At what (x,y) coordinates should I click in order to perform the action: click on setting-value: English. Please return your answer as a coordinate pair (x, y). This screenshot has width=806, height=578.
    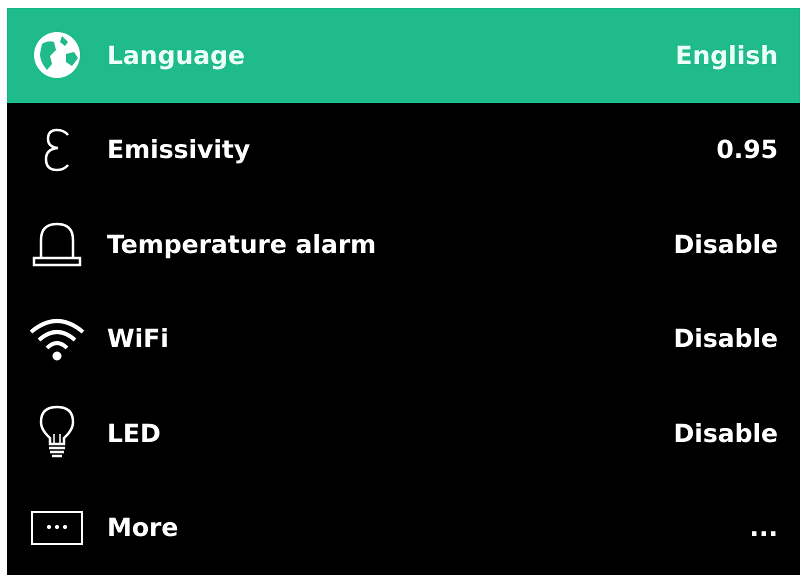
    Looking at the image, I should click on (726, 56).